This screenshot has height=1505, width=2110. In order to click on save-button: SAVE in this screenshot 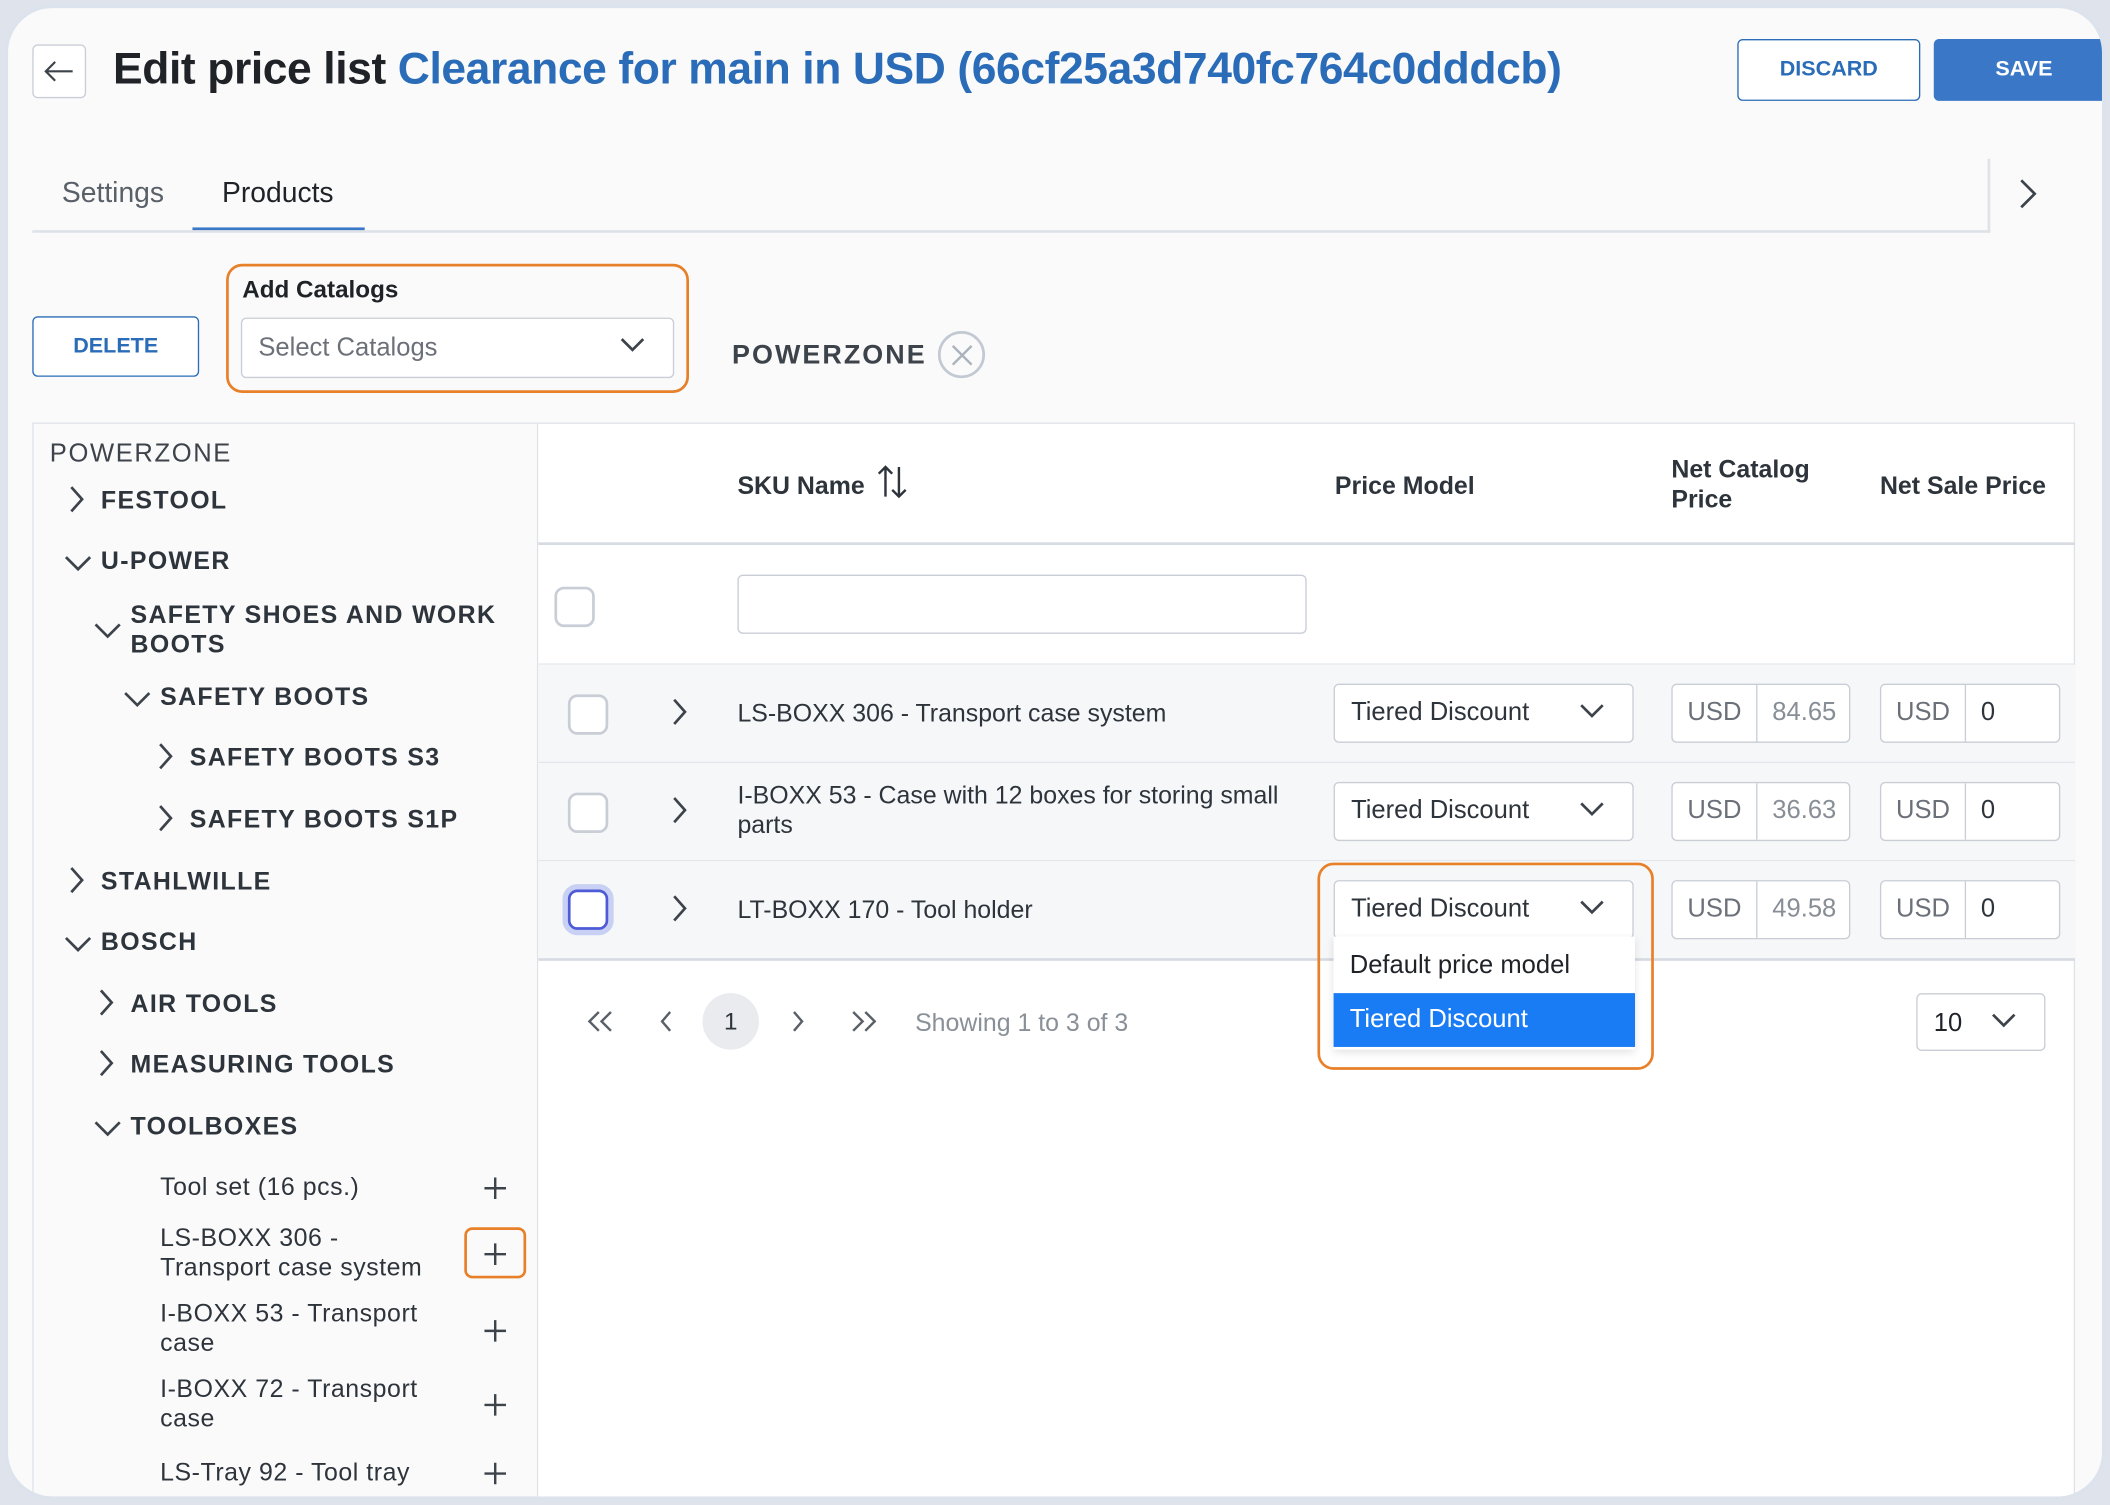, I will do `click(2017, 70)`.